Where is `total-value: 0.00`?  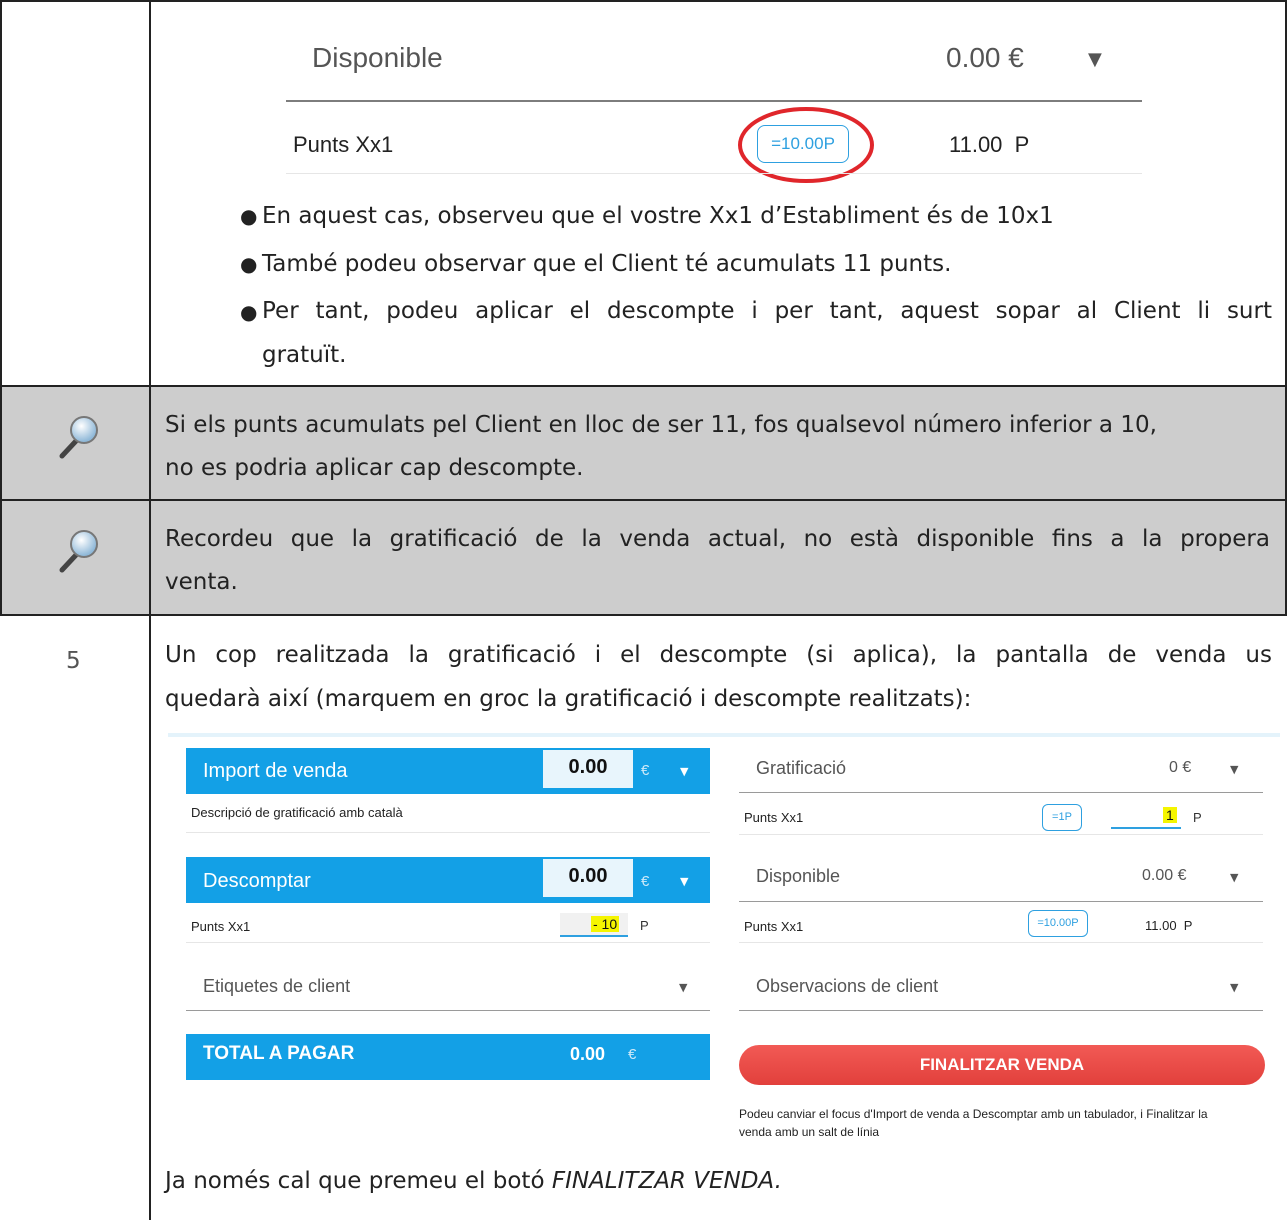
total-value: 0.00 is located at coordinates (588, 1054).